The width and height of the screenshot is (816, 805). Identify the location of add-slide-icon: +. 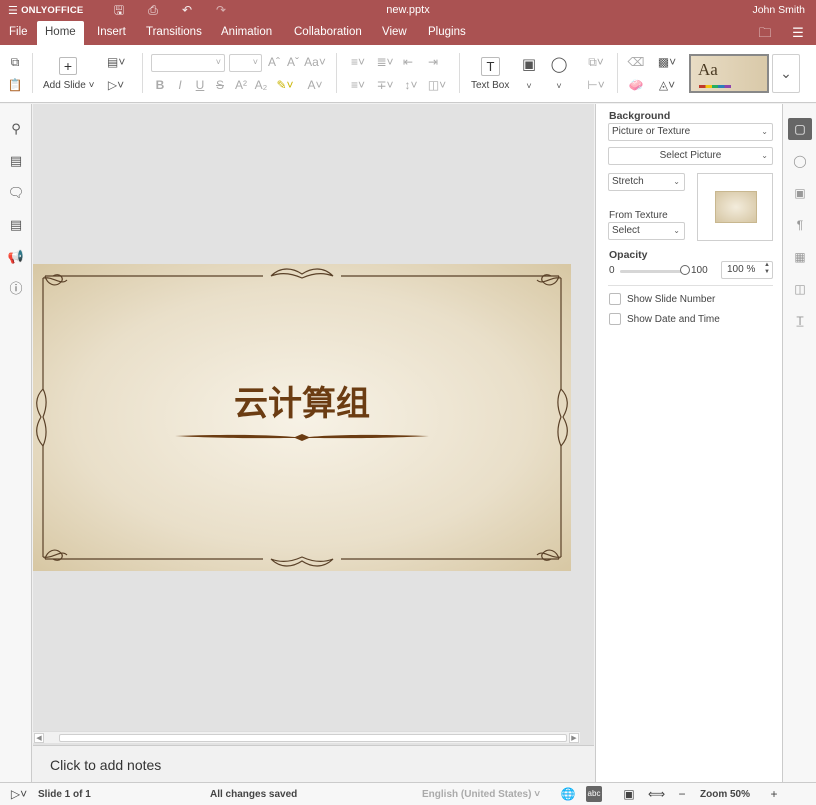
(68, 66).